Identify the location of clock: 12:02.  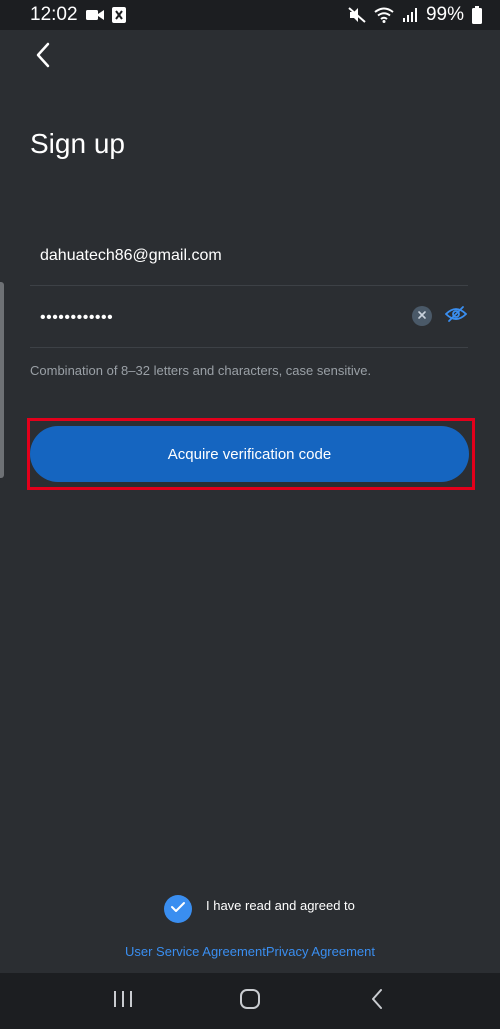
(54, 14).